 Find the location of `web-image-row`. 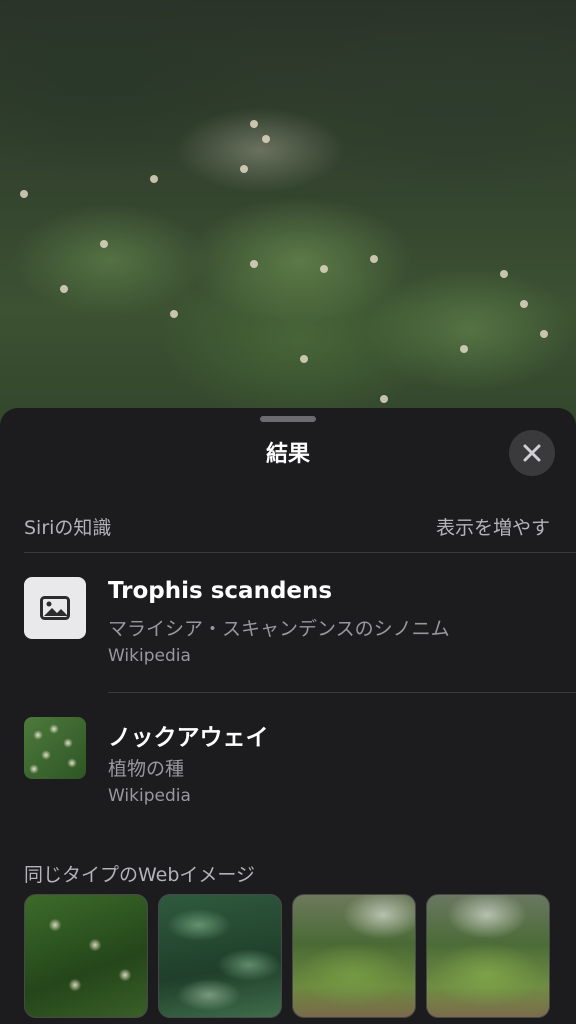

web-image-row is located at coordinates (300, 959).